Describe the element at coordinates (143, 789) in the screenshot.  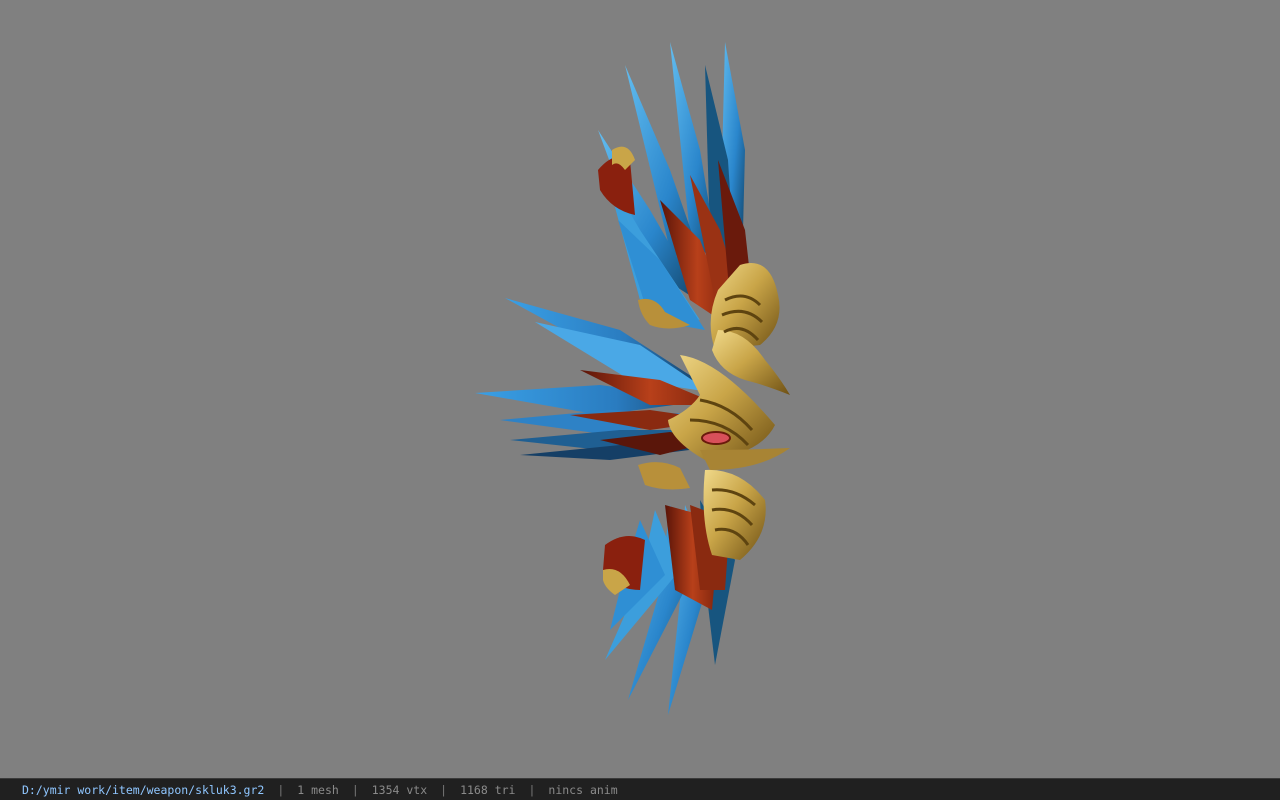
I see `file-path-label: D:/ymir work/item/weapon/skluk3.gr2` at that location.